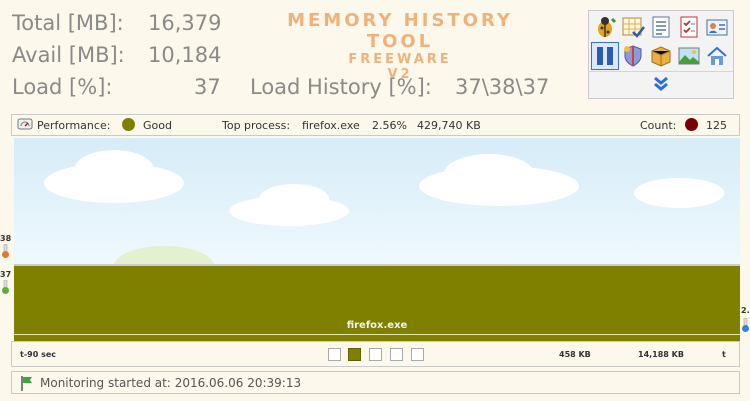 The width and height of the screenshot is (750, 401). What do you see at coordinates (689, 27) in the screenshot?
I see `checklist-icon` at bounding box center [689, 27].